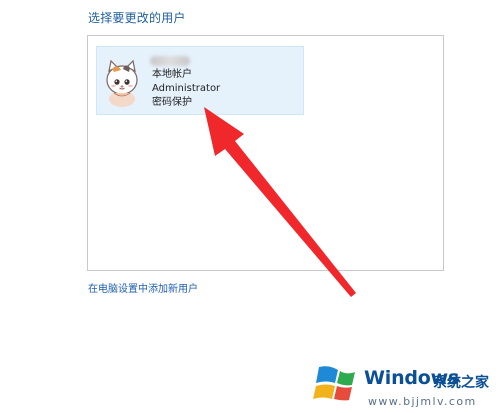 The image size is (500, 413). I want to click on account-role-label: Administrator, so click(186, 88).